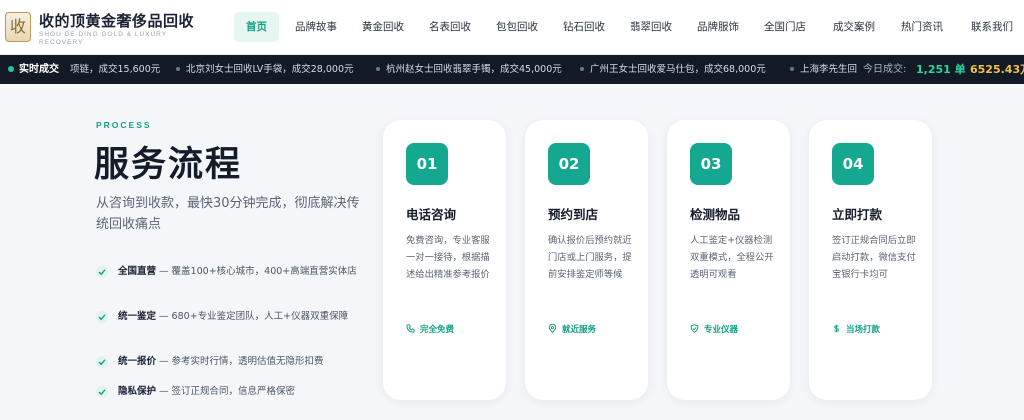 Image resolution: width=1024 pixels, height=420 pixels. Describe the element at coordinates (673, 69) in the screenshot. I see `ticker-item: 广州王女士回收爱马仕包，成交68,000元` at that location.